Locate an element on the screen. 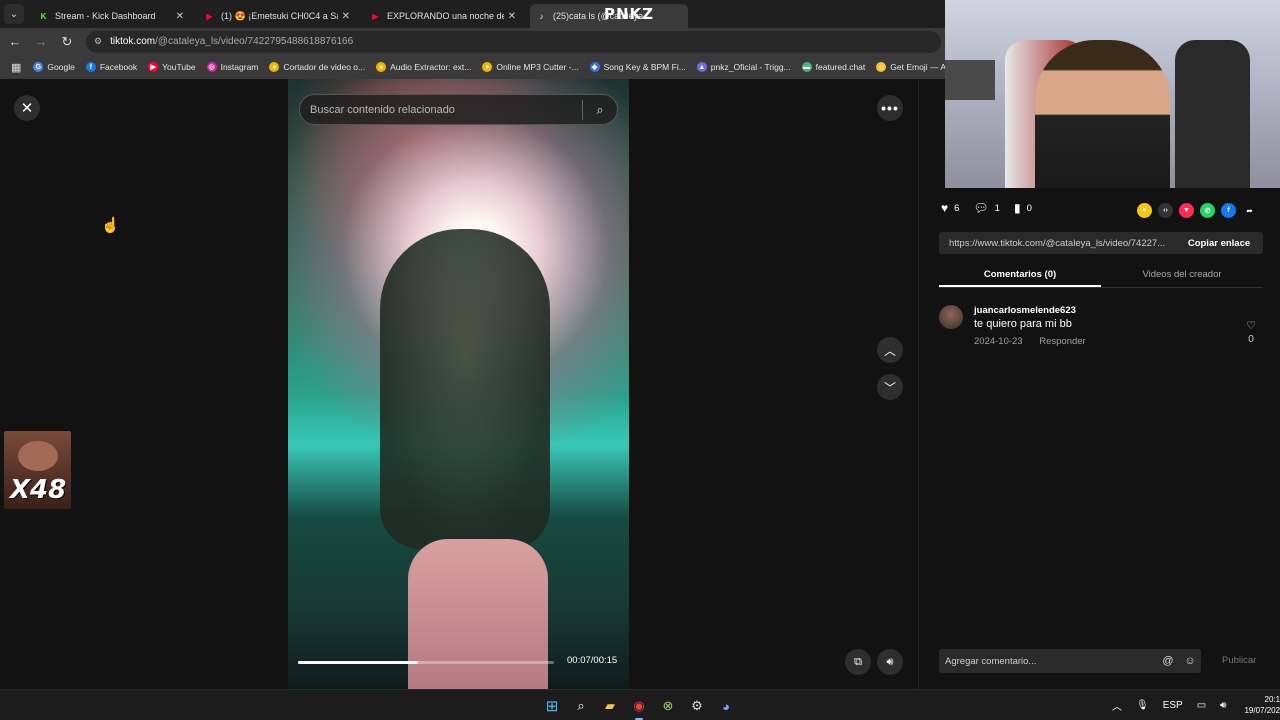 This screenshot has width=1280, height=720. recording-app-icon: ⚙ is located at coordinates (697, 706).